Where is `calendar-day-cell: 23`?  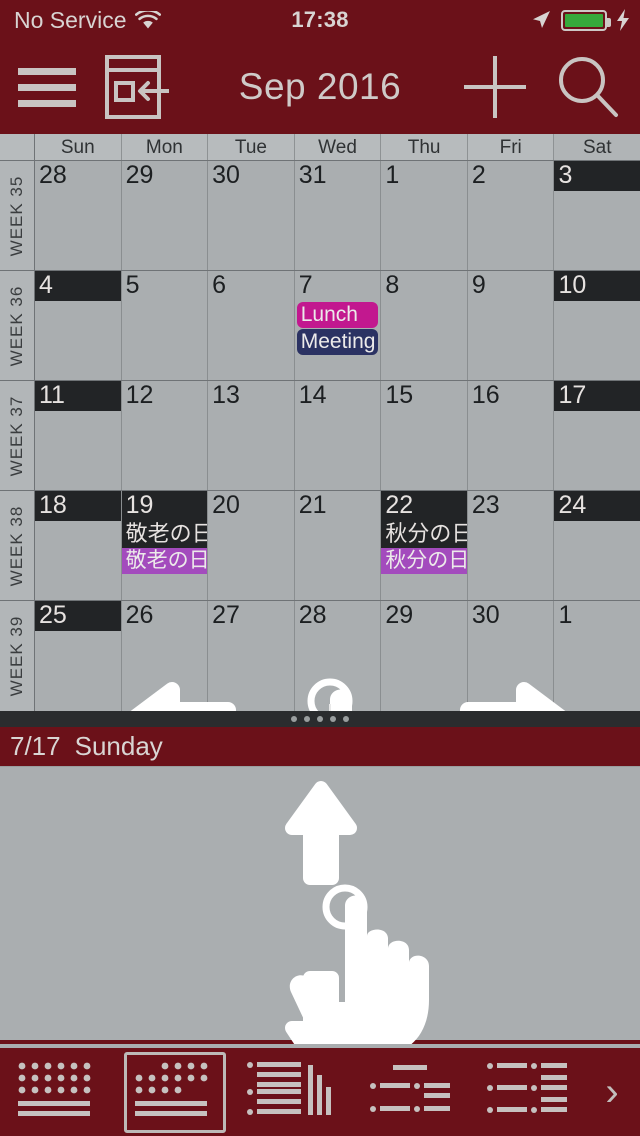
calendar-day-cell: 23 is located at coordinates (511, 545).